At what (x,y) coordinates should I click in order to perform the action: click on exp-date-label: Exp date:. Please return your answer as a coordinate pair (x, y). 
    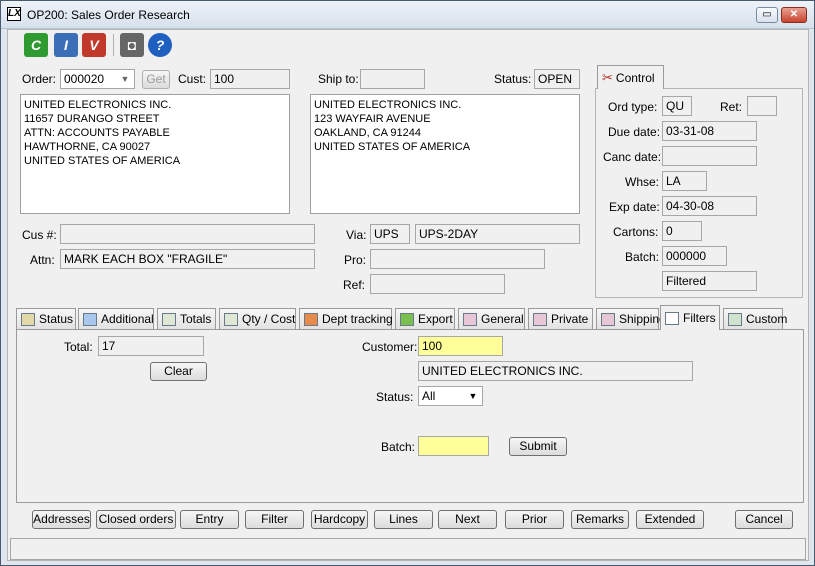
    Looking at the image, I should click on (634, 207).